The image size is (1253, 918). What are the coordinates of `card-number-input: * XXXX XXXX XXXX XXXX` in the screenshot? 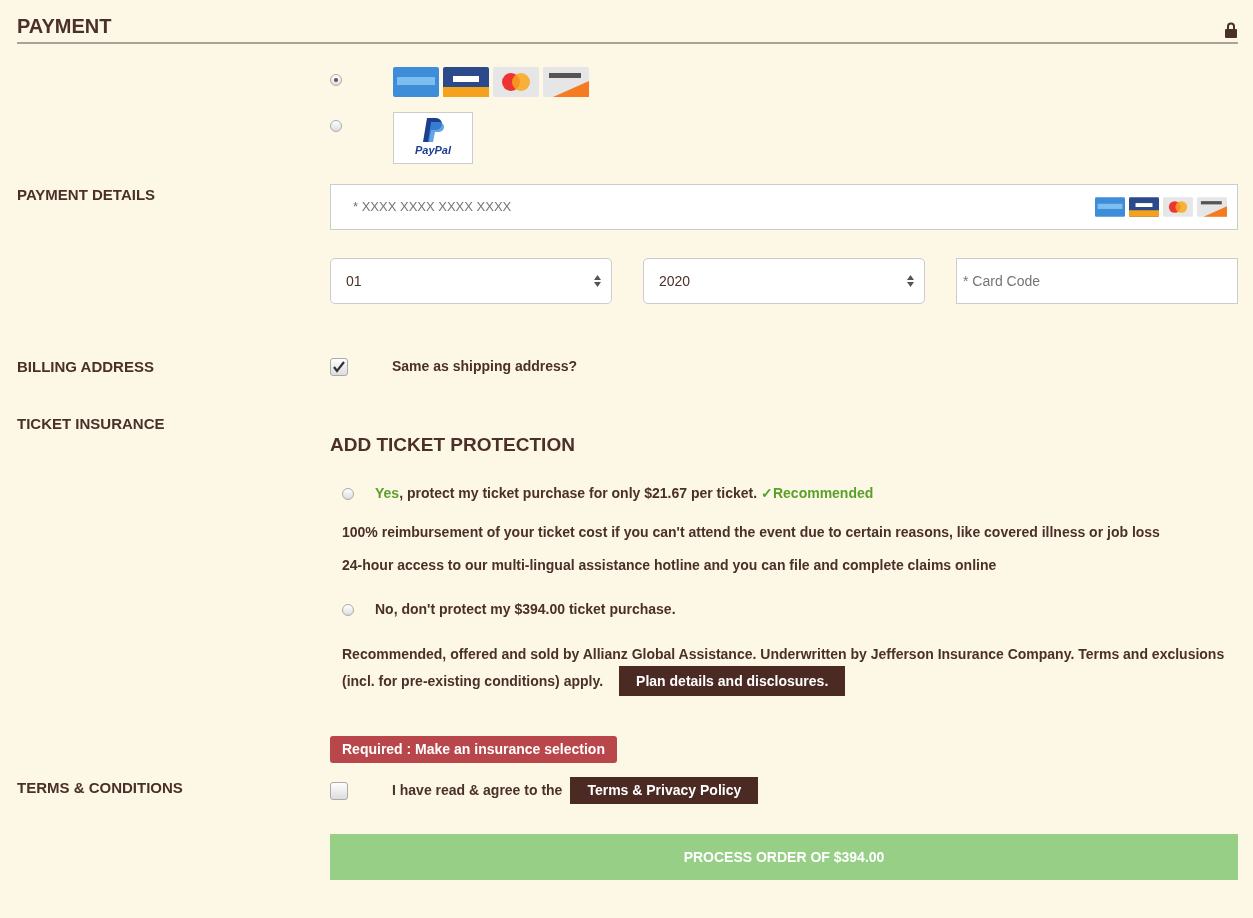 It's located at (723, 207).